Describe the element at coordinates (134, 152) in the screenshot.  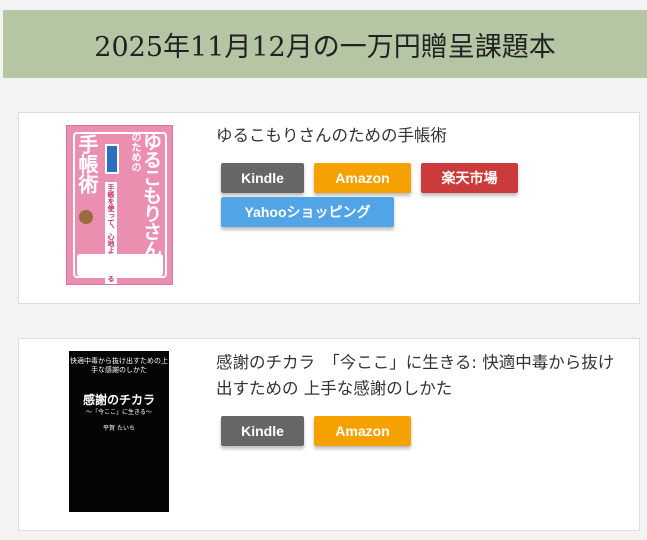
I see `cover-title-small: のための` at that location.